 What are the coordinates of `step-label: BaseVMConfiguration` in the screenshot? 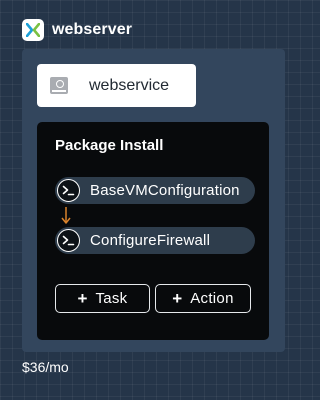 It's located at (165, 190).